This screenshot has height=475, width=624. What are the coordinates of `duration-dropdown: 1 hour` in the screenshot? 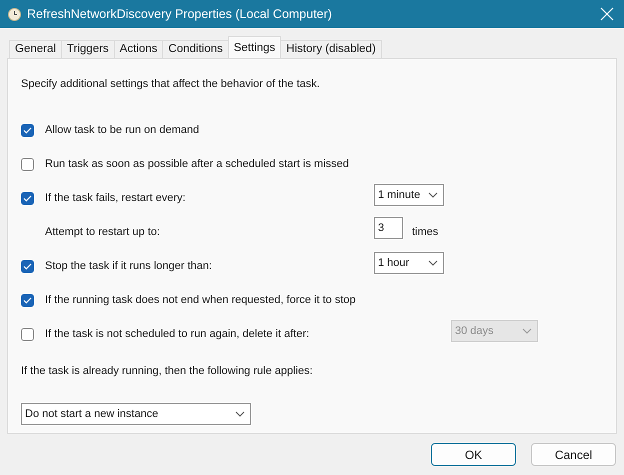 It's located at (409, 263).